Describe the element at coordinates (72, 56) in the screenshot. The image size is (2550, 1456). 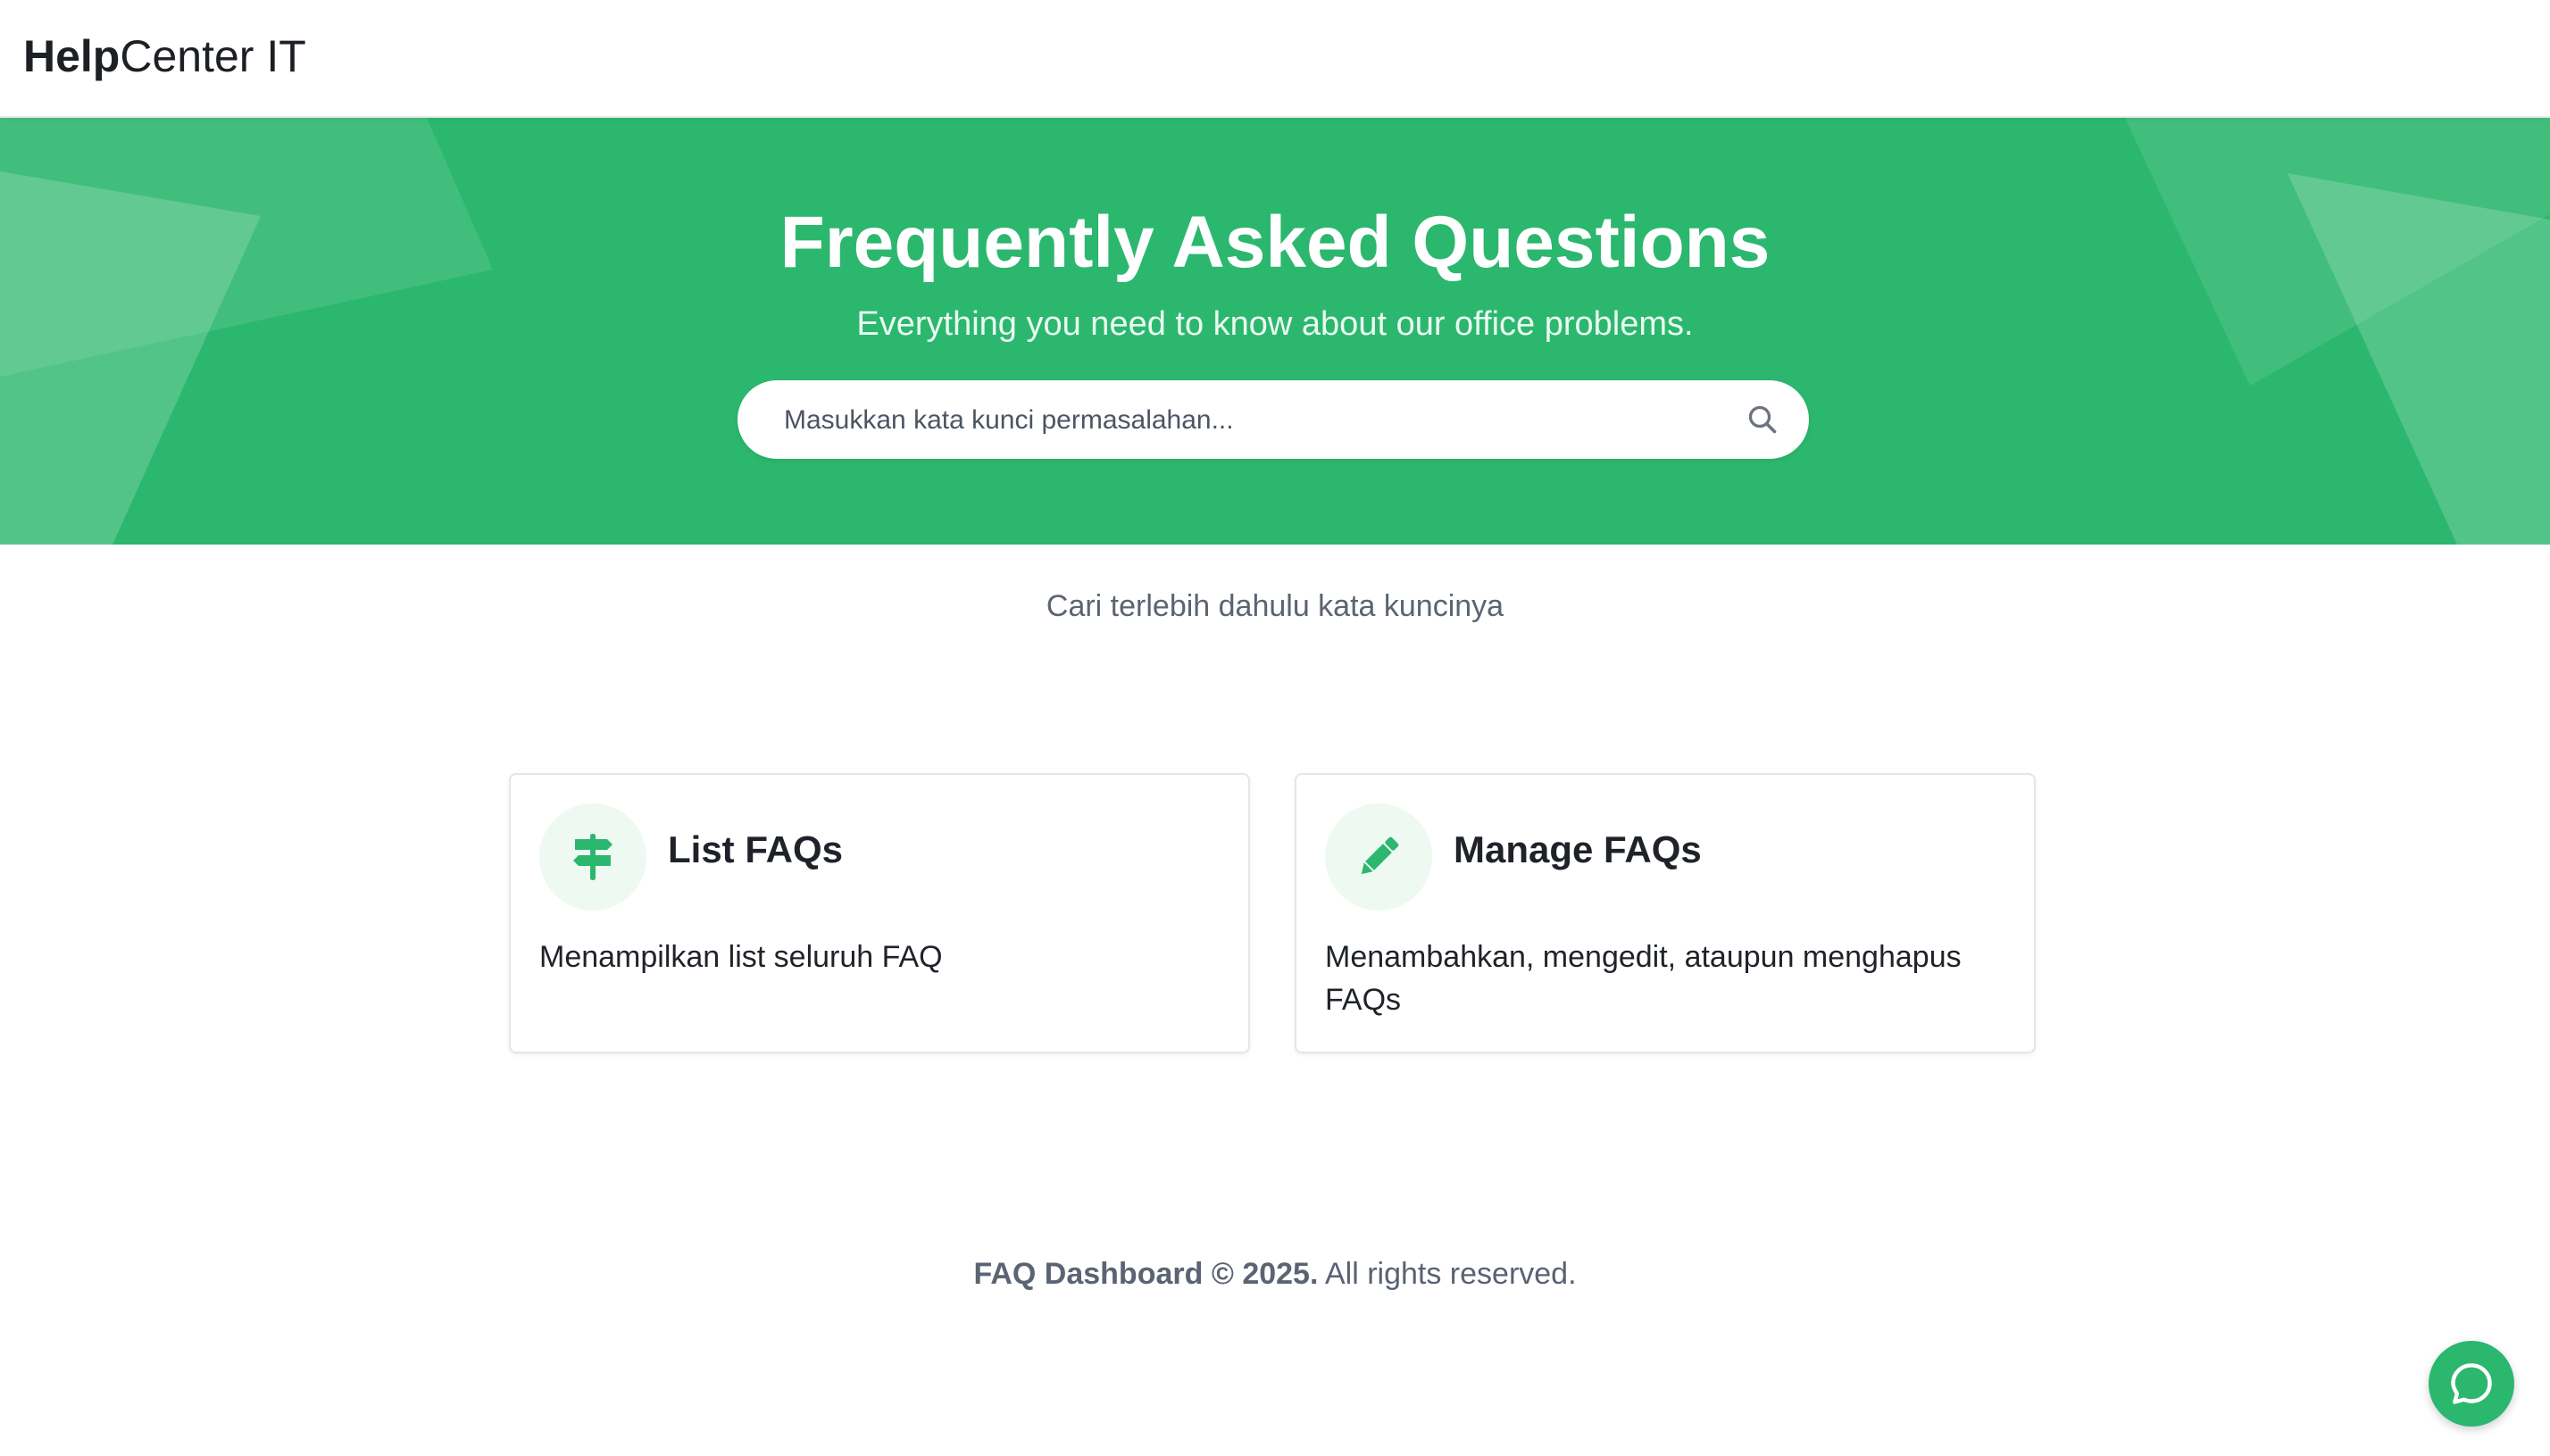
I see `logo-strong-text: Help` at that location.